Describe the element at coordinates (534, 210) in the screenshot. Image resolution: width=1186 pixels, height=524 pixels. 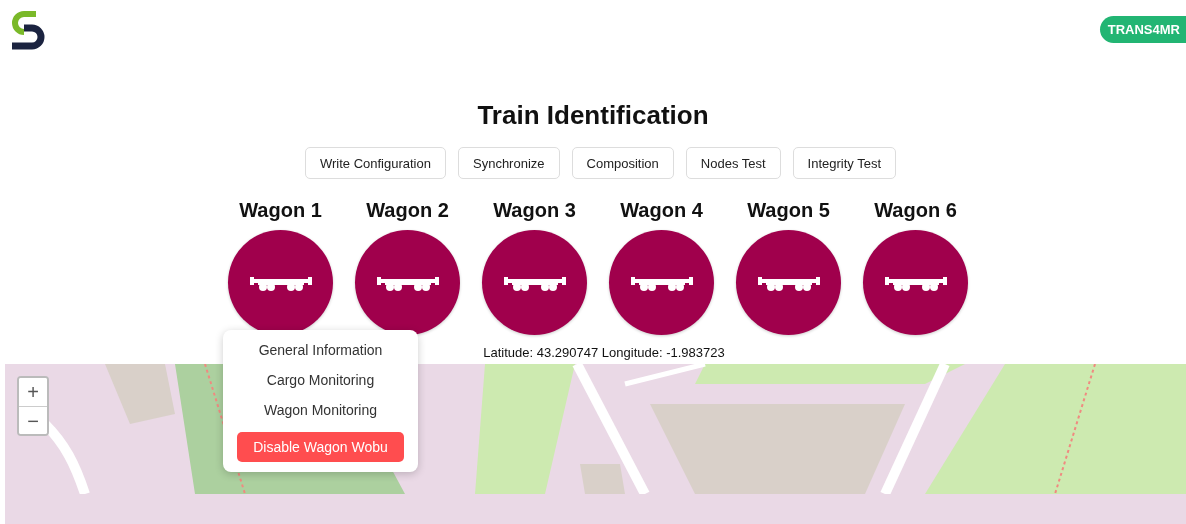
I see `wagon-title: Wagon 3` at that location.